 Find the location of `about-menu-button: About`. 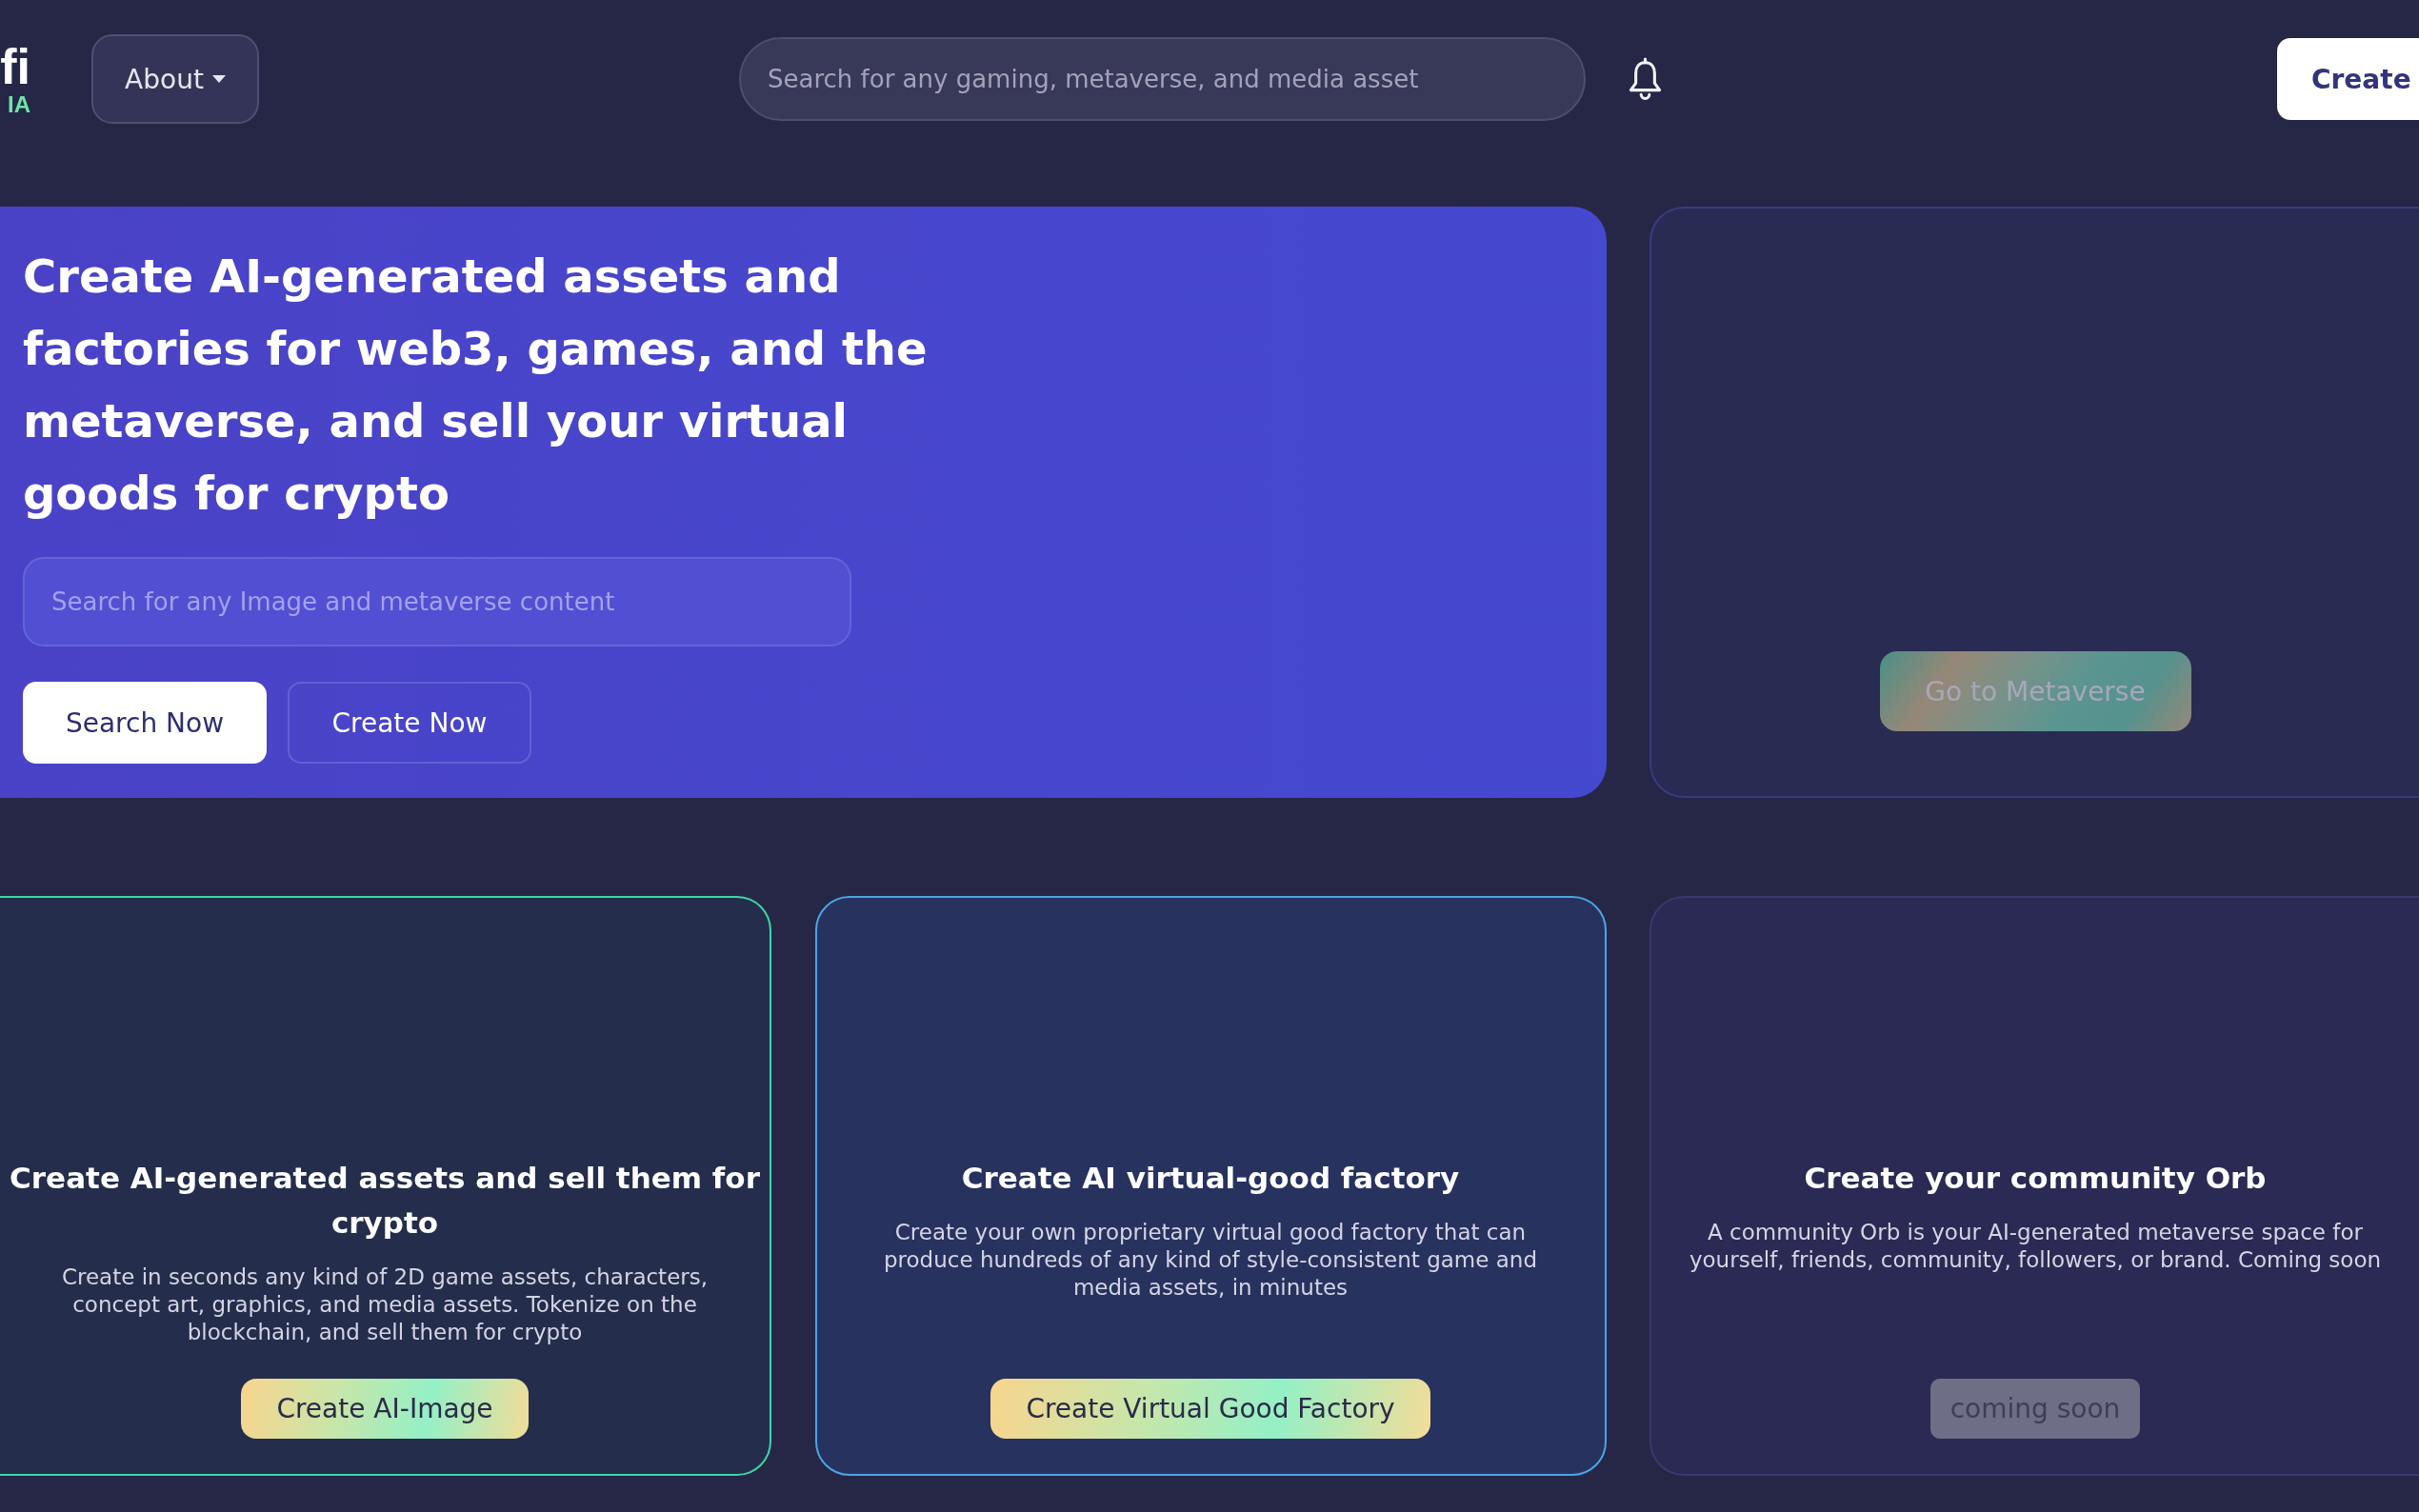

about-menu-button: About is located at coordinates (175, 79).